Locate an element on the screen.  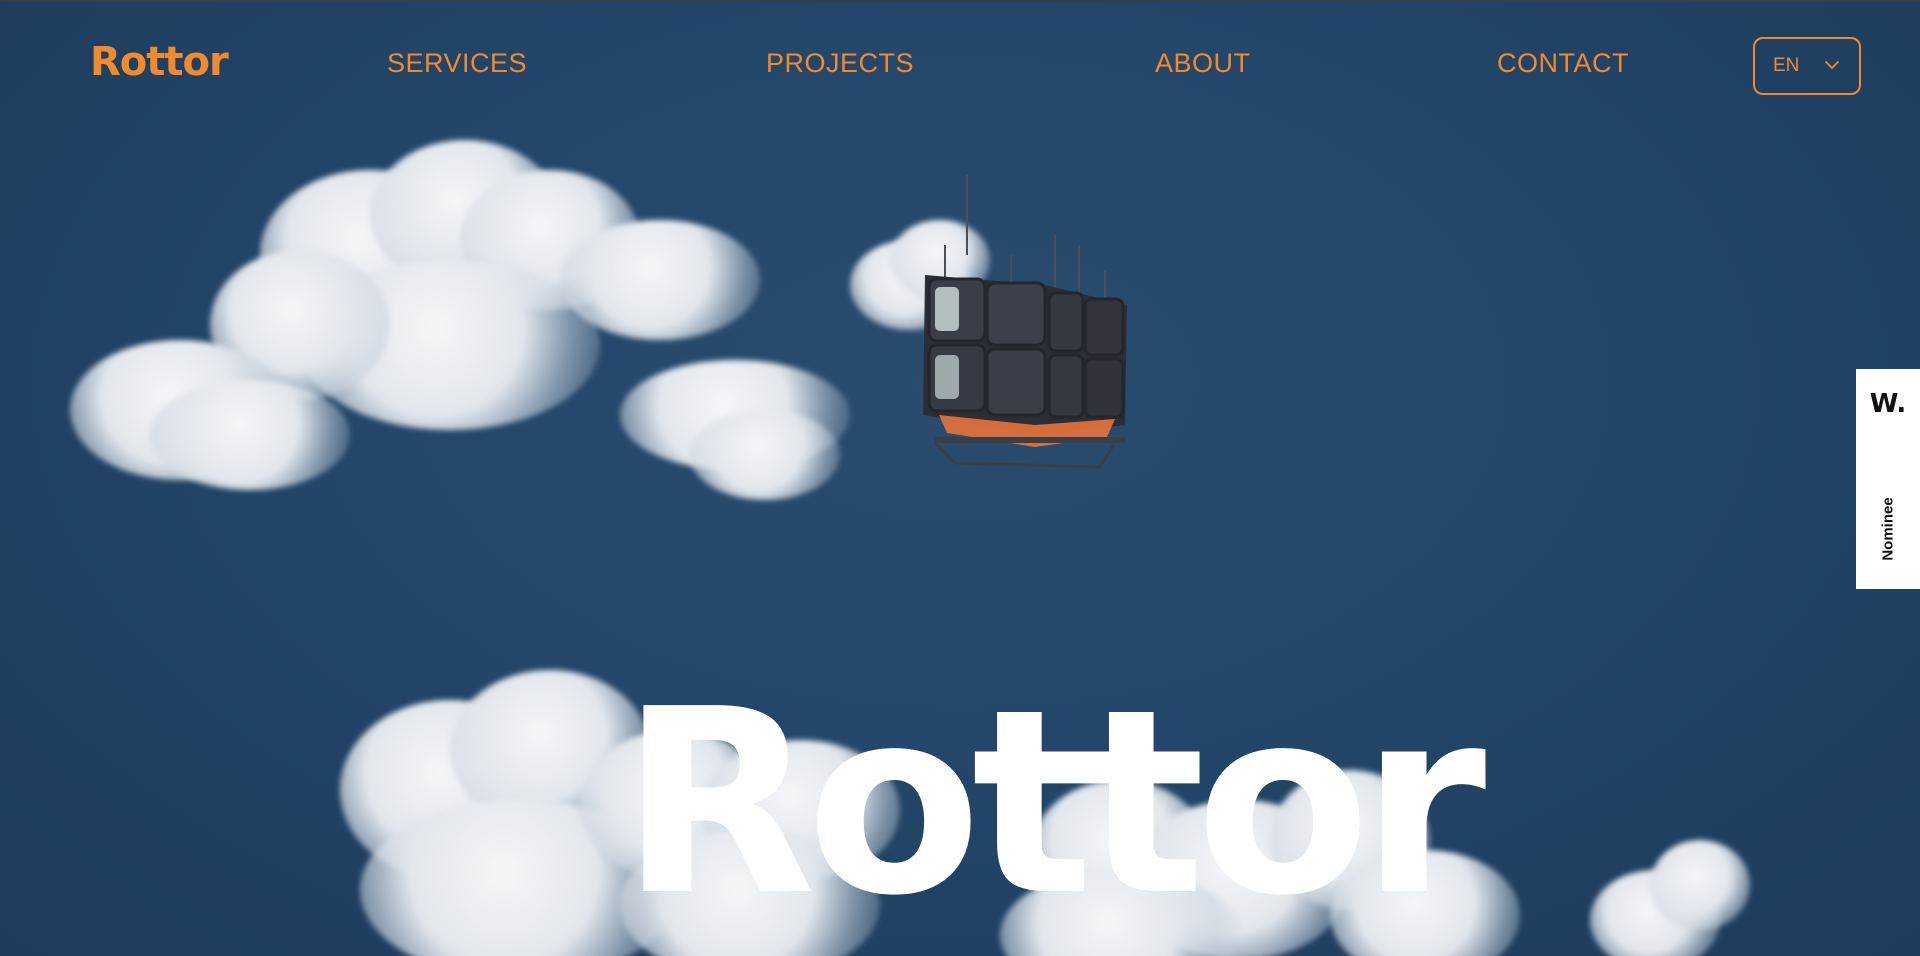
award-badge-label: Nominee is located at coordinates (1888, 529).